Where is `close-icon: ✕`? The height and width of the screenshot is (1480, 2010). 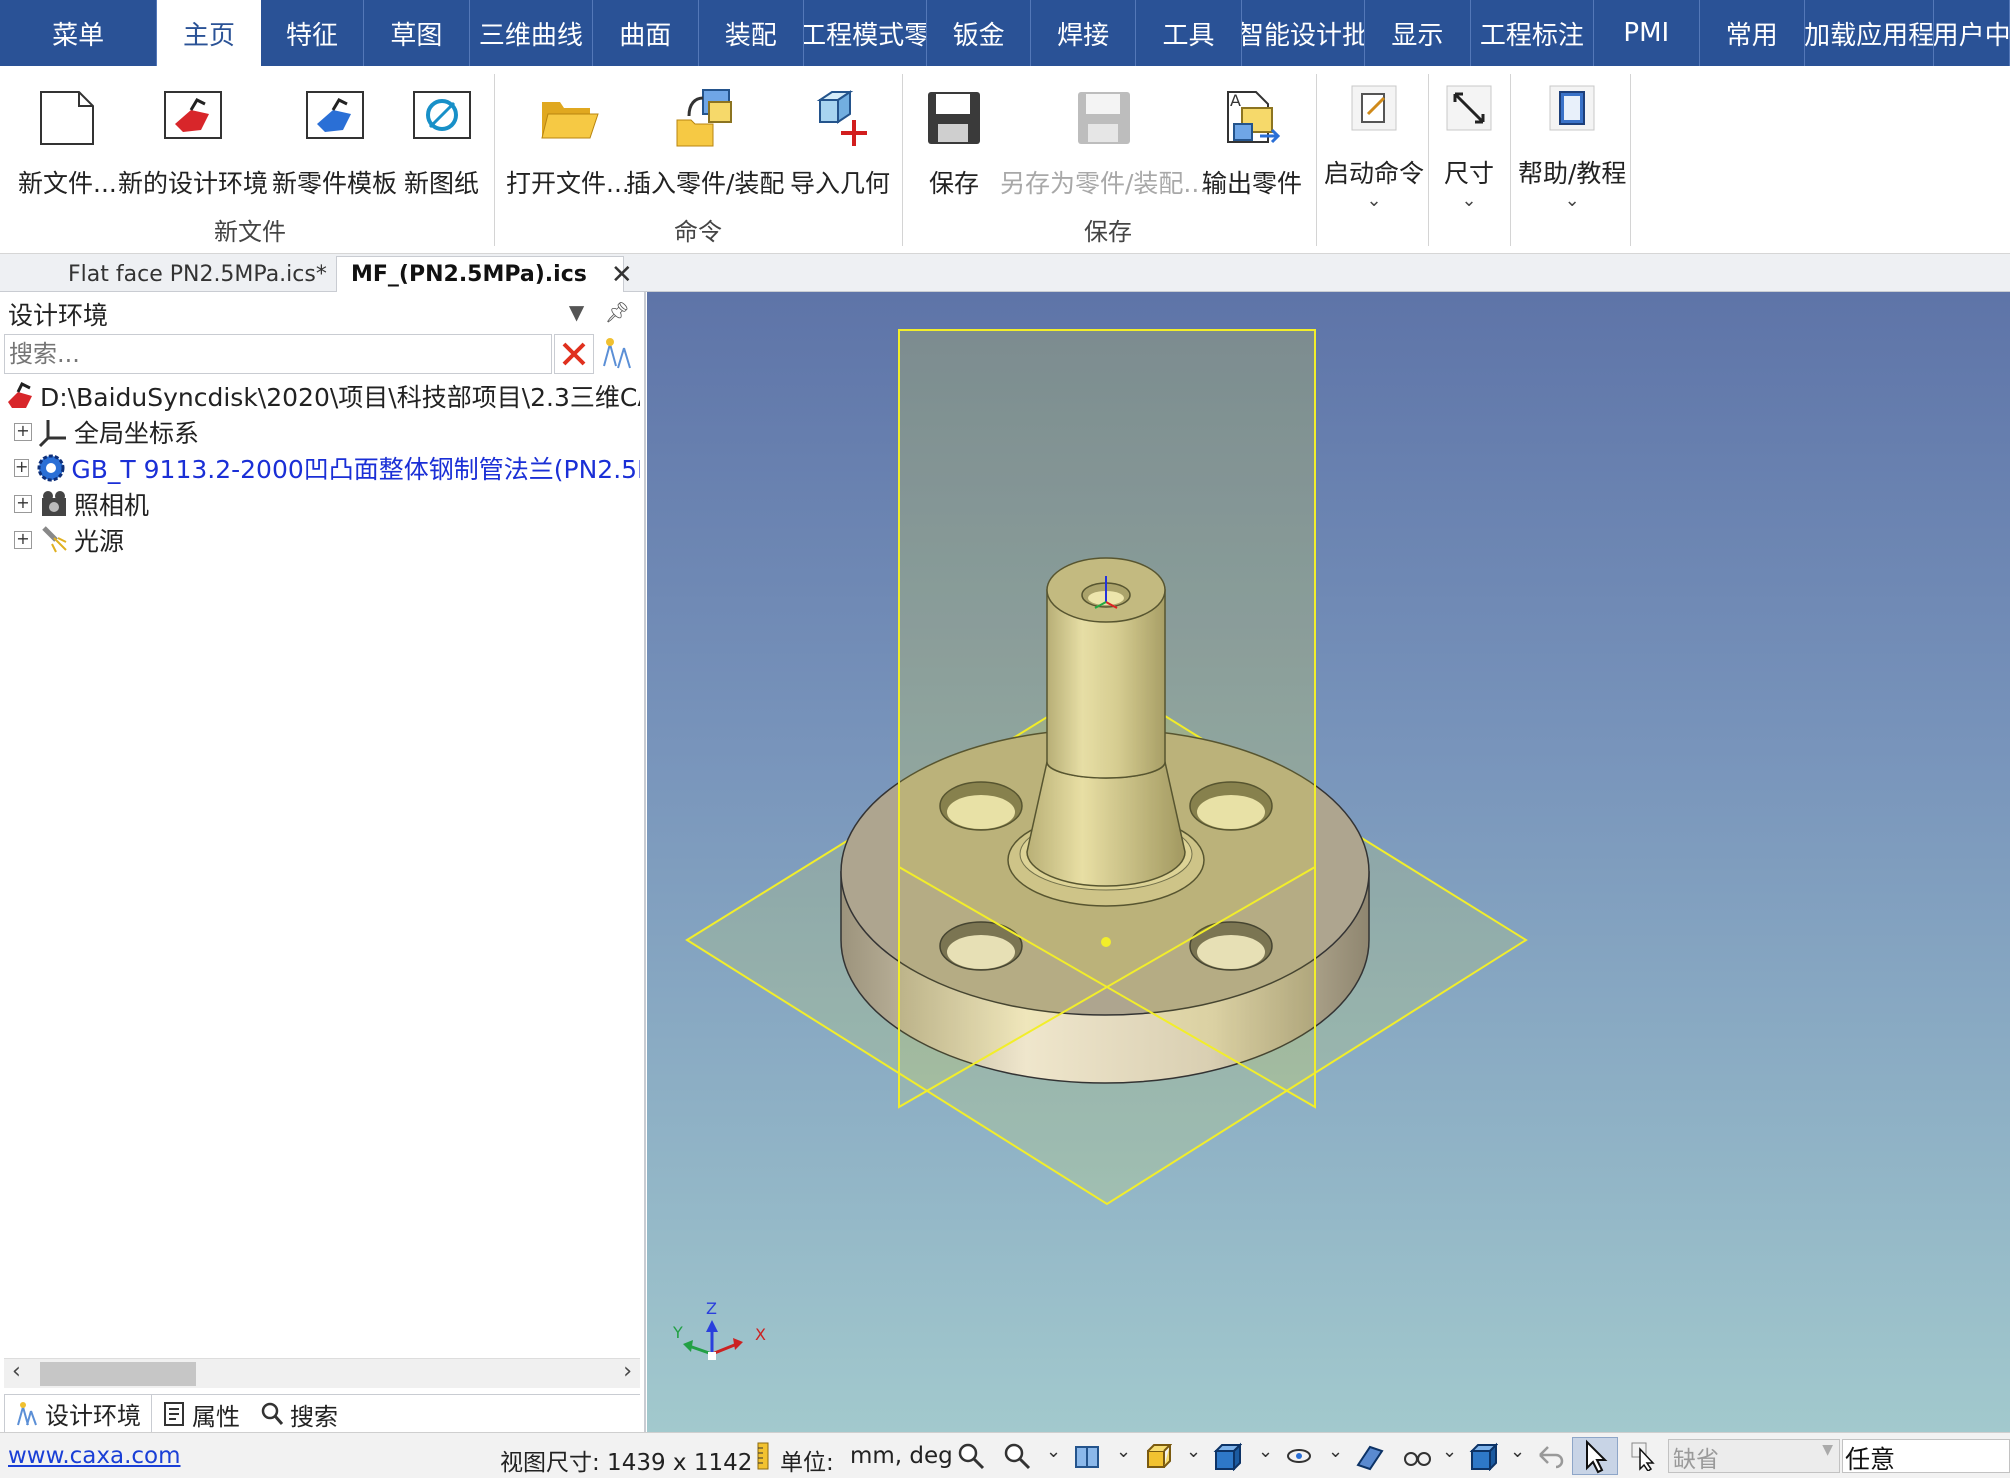 close-icon: ✕ is located at coordinates (622, 275).